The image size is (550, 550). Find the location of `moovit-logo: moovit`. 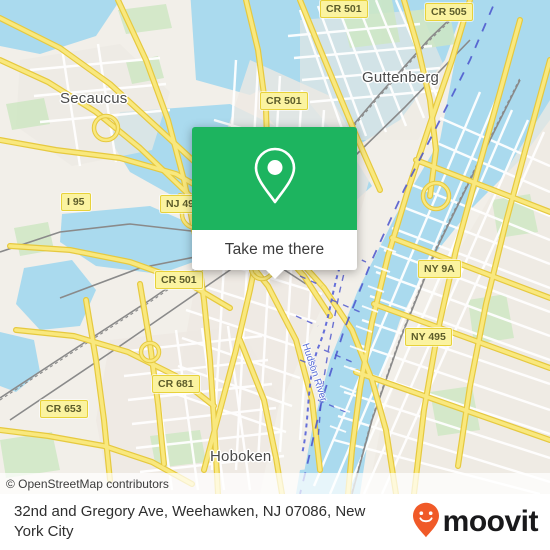

moovit-logo: moovit is located at coordinates (475, 522).